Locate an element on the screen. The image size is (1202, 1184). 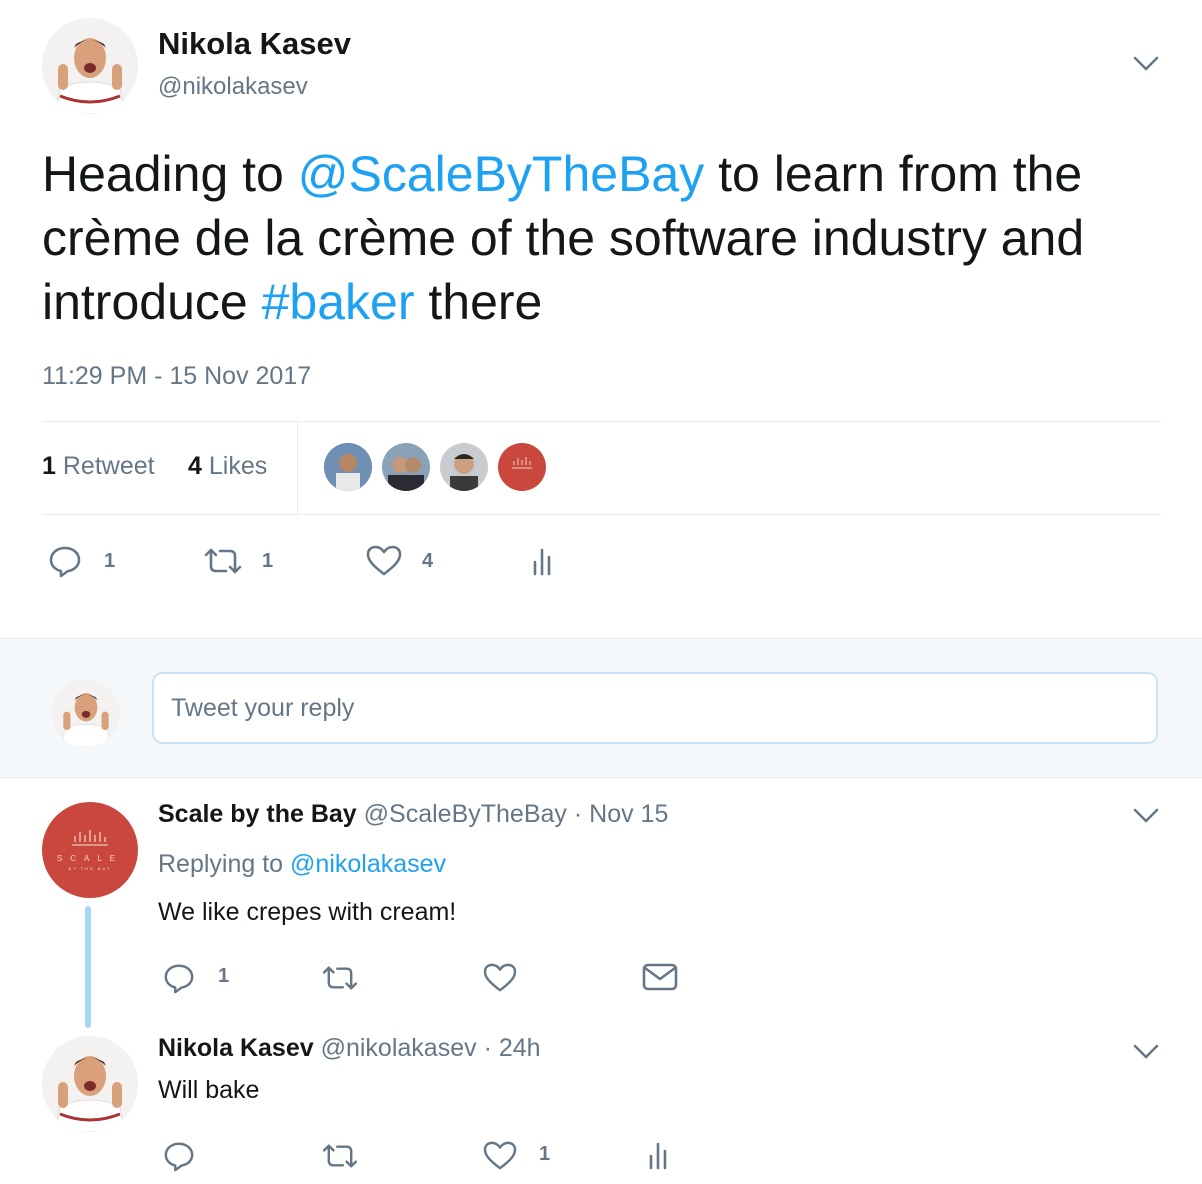
reply-author-avatar: SCALE BY THE BAY is located at coordinates (90, 850).